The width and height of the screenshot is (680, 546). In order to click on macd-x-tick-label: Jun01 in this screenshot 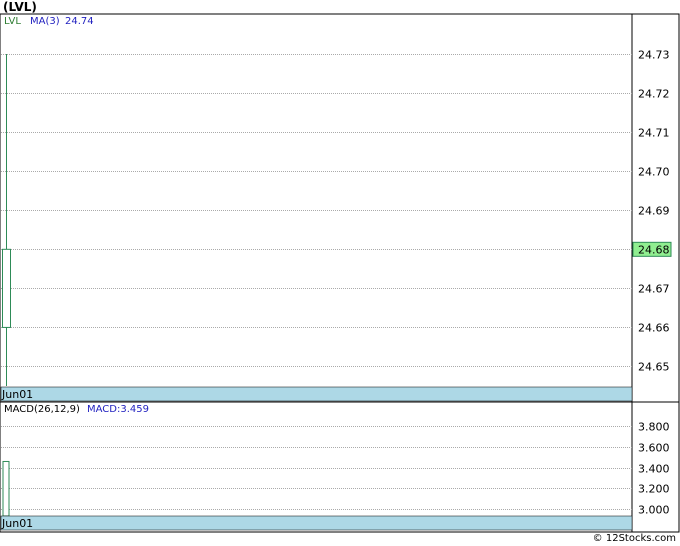, I will do `click(17, 523)`.